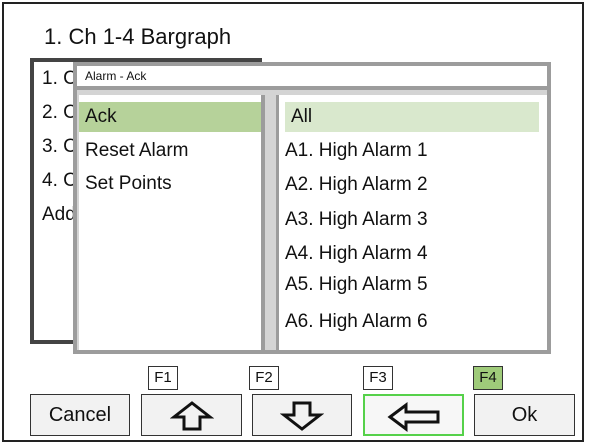 Image resolution: width=589 pixels, height=446 pixels. I want to click on alarm-item: A6. High Alarm 6, so click(413, 322).